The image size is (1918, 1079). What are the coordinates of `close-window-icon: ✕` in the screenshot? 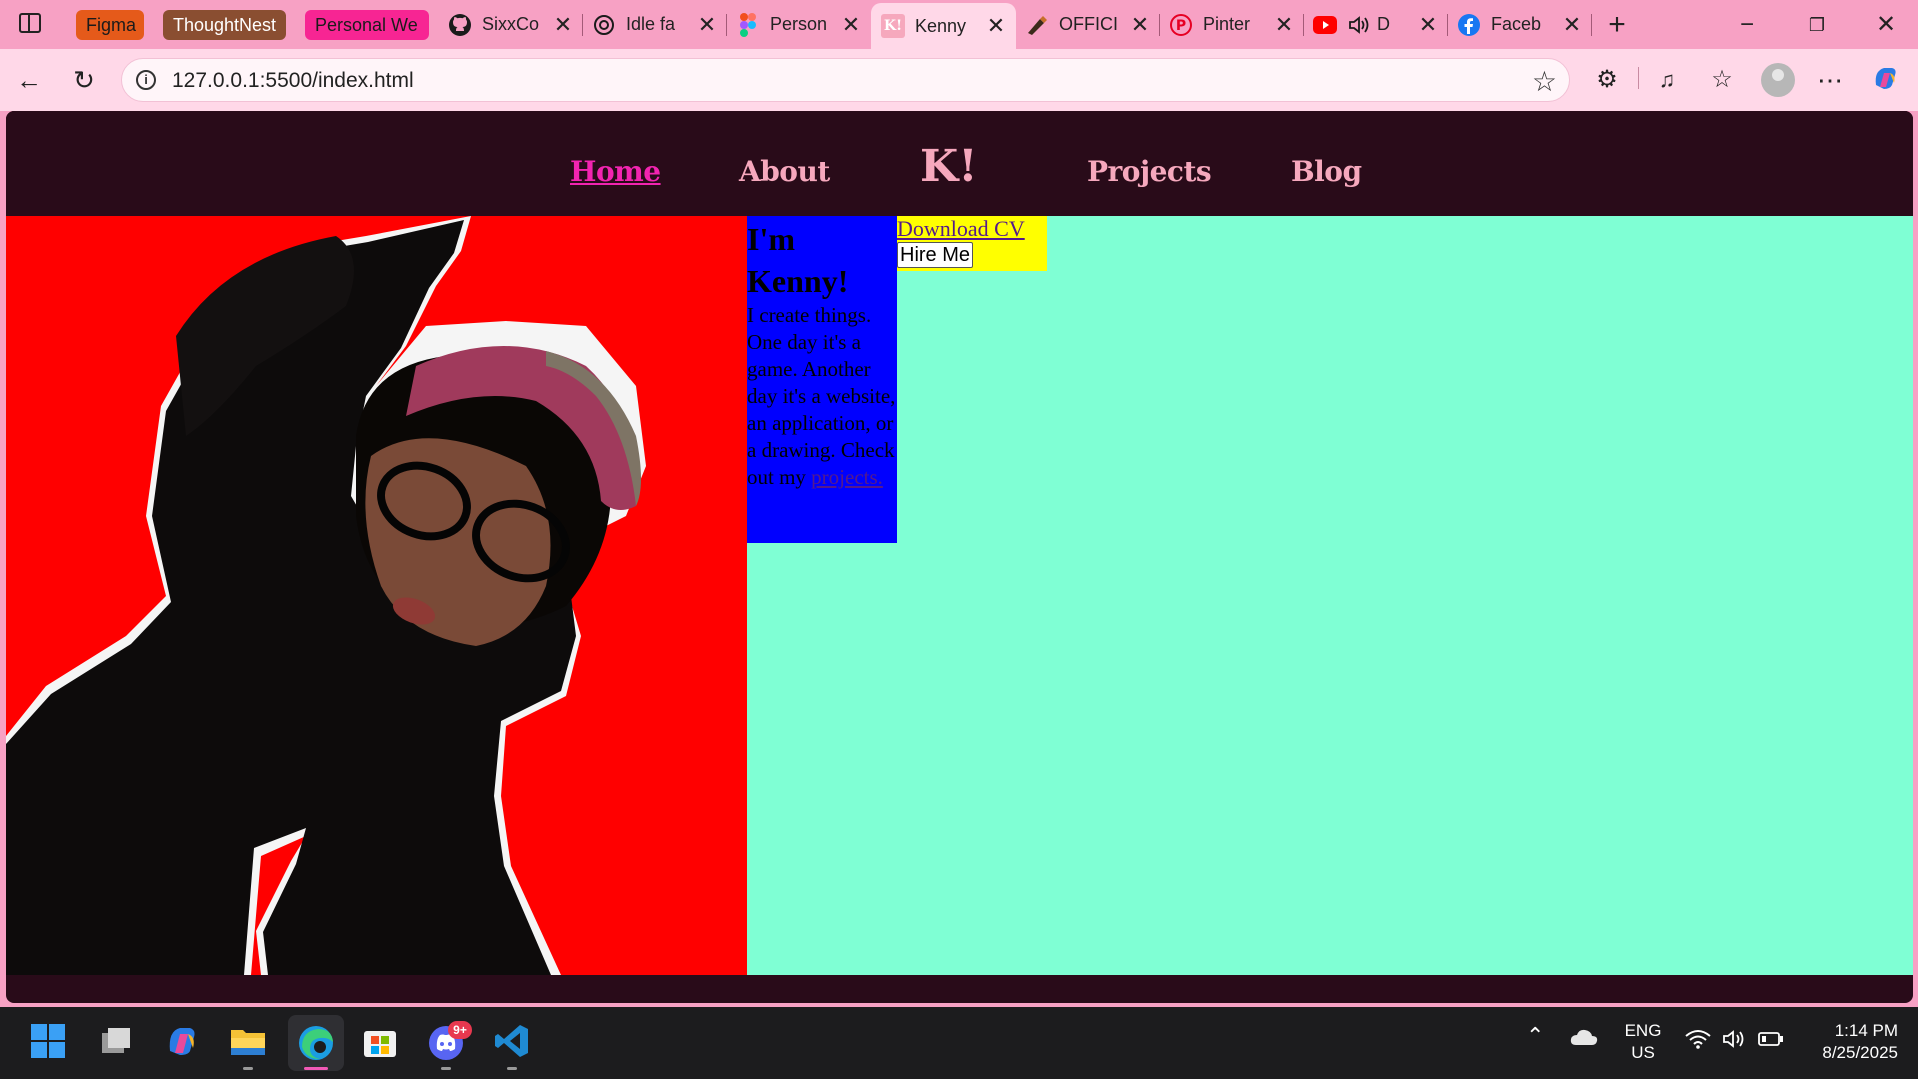 It's located at (1886, 25).